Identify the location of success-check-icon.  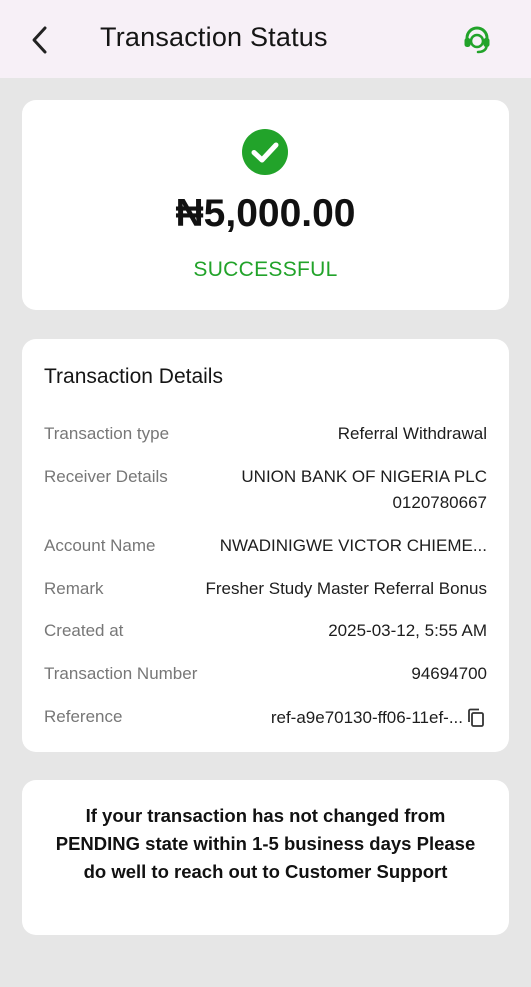
(265, 152).